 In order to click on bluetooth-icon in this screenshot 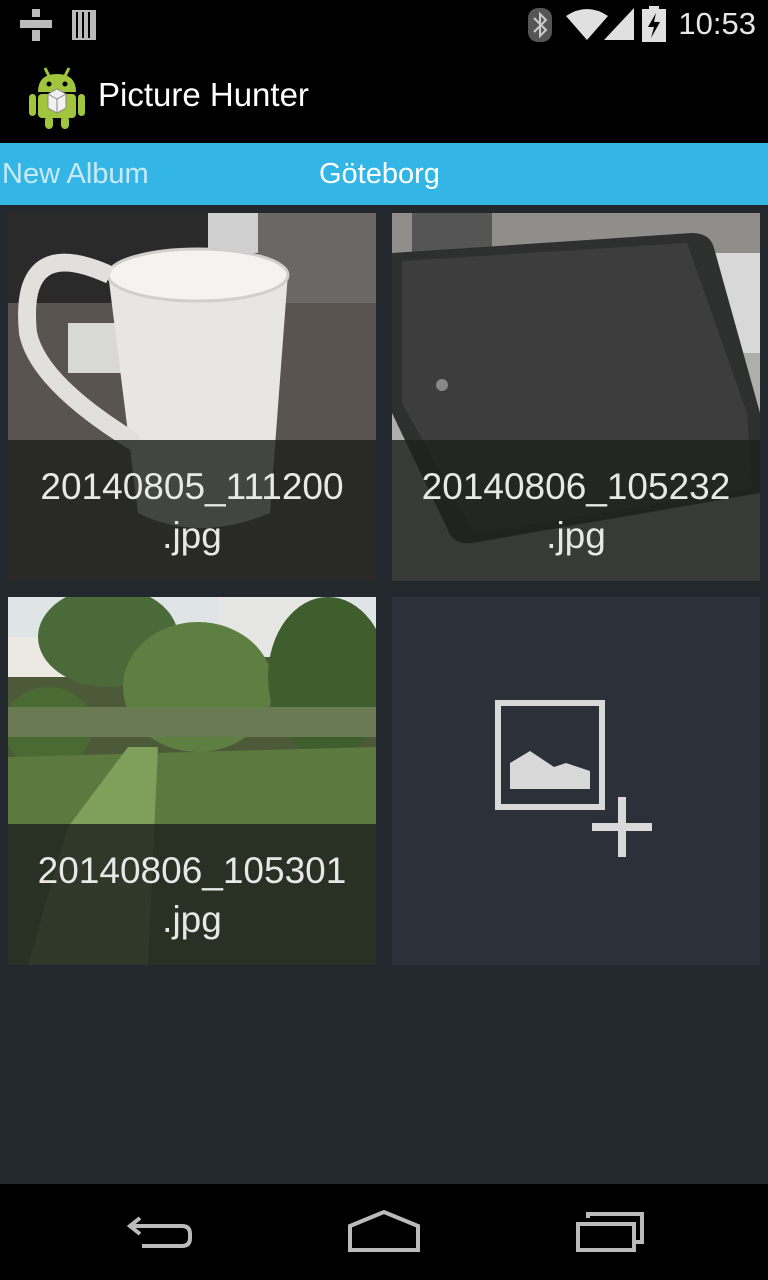, I will do `click(540, 25)`.